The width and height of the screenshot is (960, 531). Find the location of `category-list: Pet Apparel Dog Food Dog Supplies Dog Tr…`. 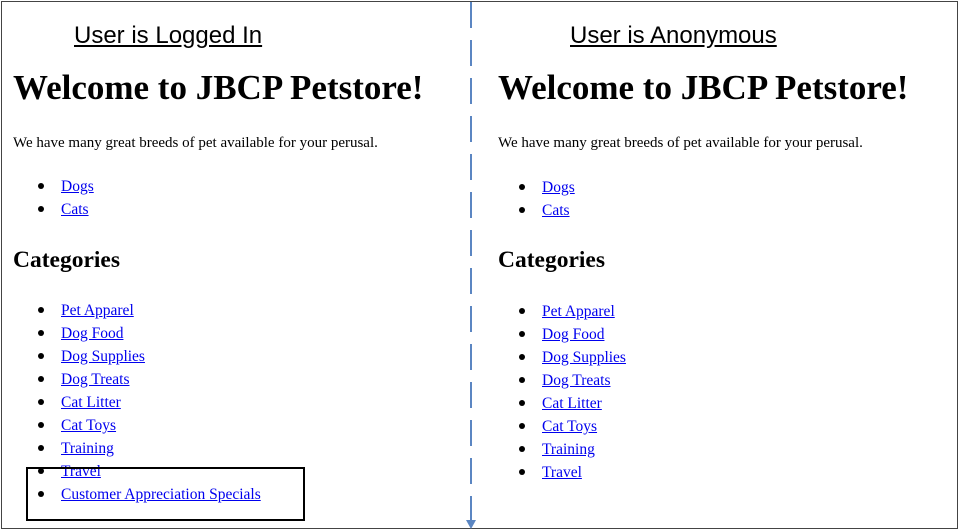

category-list: Pet Apparel Dog Food Dog Supplies Dog Tr… is located at coordinates (571, 392).